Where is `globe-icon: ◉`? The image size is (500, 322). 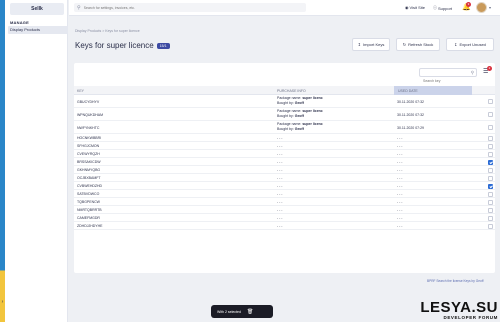
globe-icon: ◉ is located at coordinates (407, 7).